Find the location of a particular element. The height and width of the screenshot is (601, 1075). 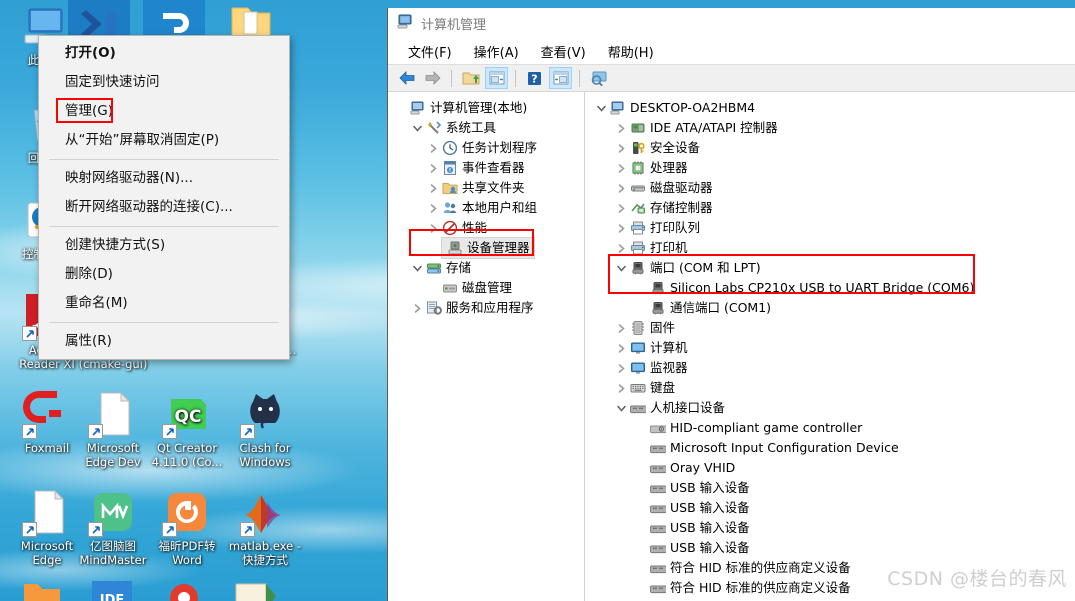

tree-item-ide-ata-atapi-controllers: IDE ATA/ATAPI 控制器 is located at coordinates (832, 128).